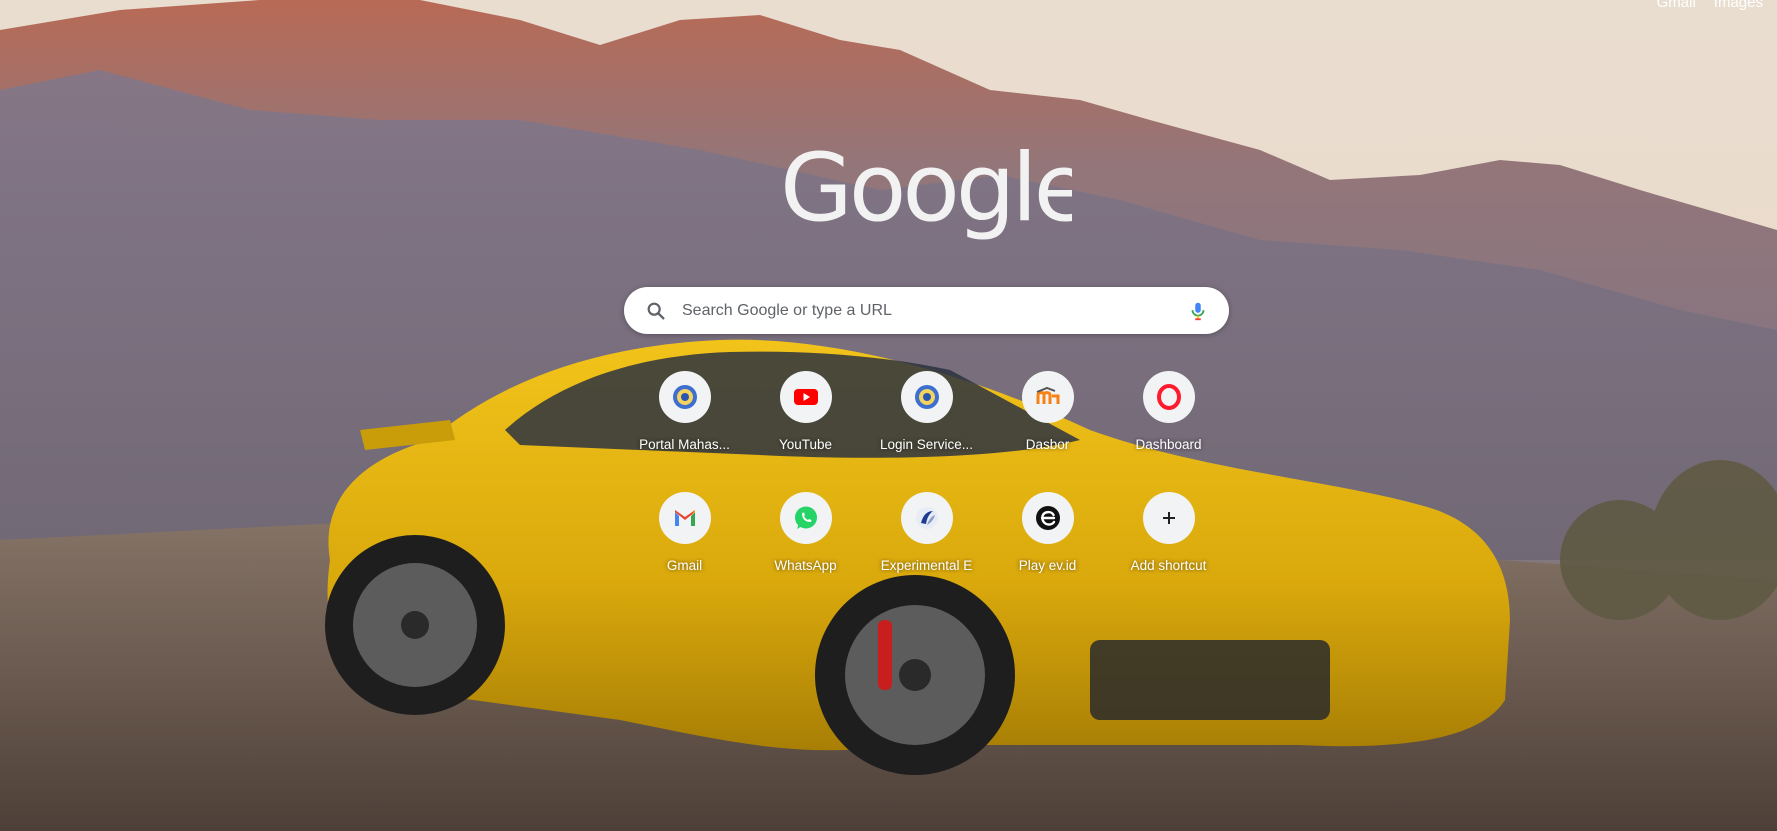 Image resolution: width=1777 pixels, height=831 pixels. What do you see at coordinates (1168, 565) in the screenshot?
I see `shortcut-label: Add shortcut` at bounding box center [1168, 565].